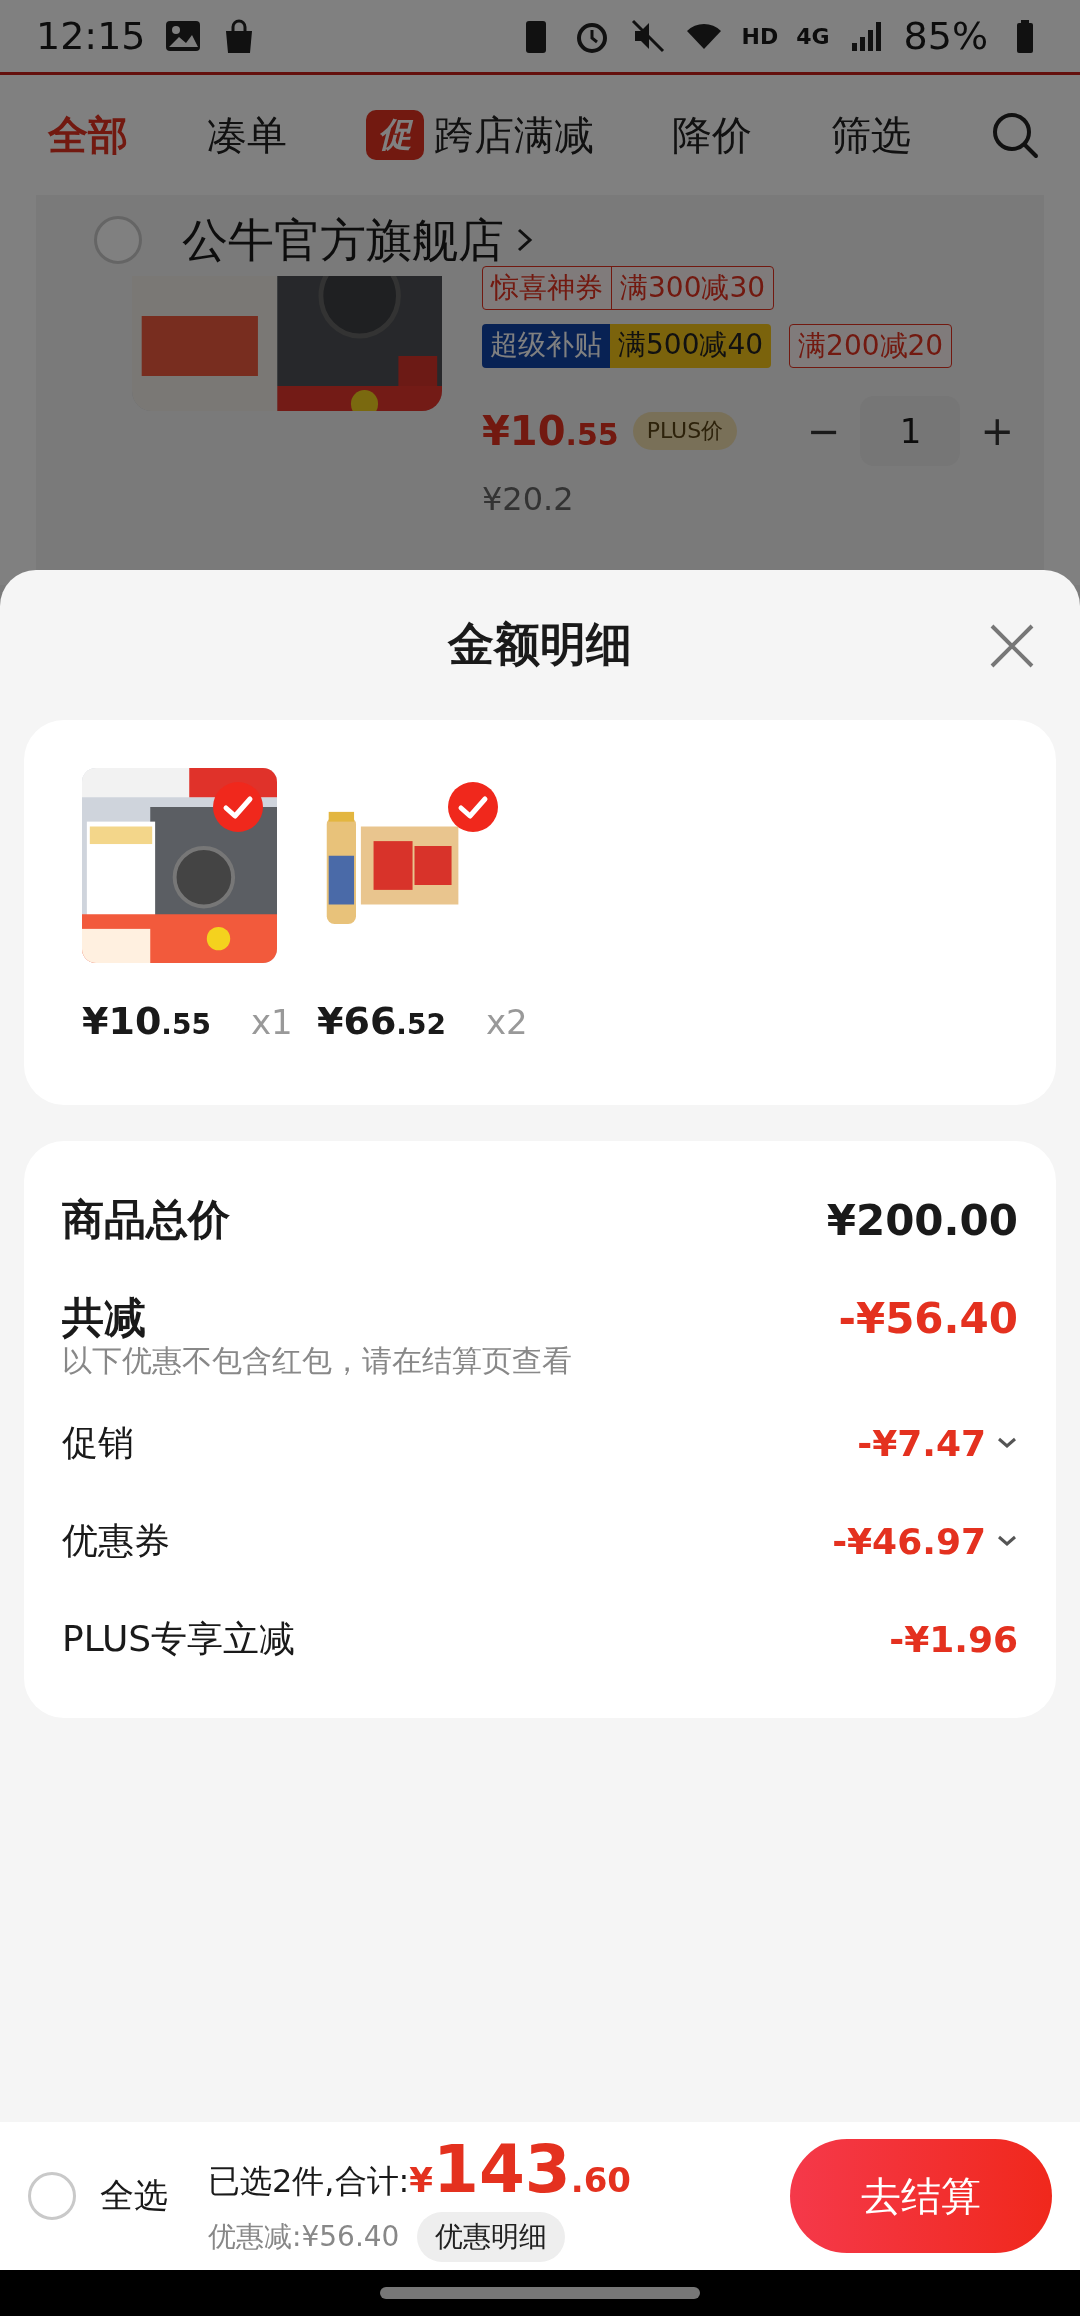 The height and width of the screenshot is (2316, 1080). I want to click on checkout-button: 去结算, so click(921, 2196).